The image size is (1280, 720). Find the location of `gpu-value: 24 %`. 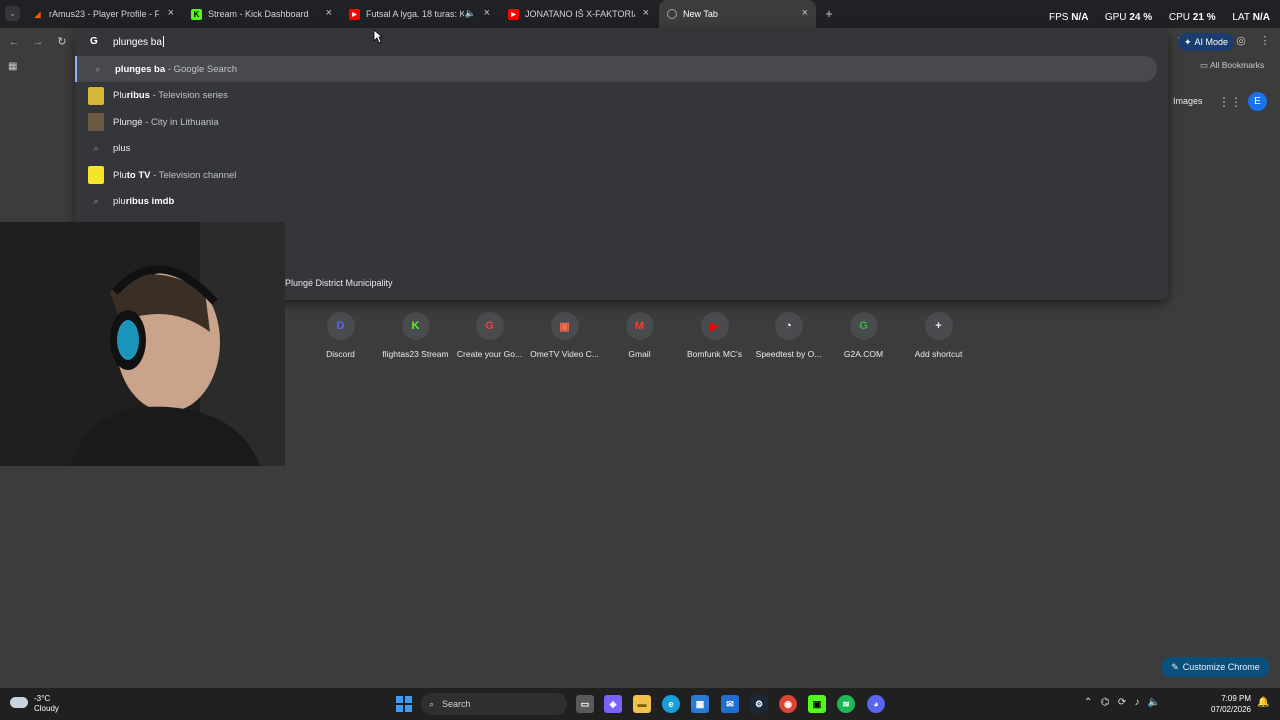

gpu-value: 24 % is located at coordinates (1141, 17).